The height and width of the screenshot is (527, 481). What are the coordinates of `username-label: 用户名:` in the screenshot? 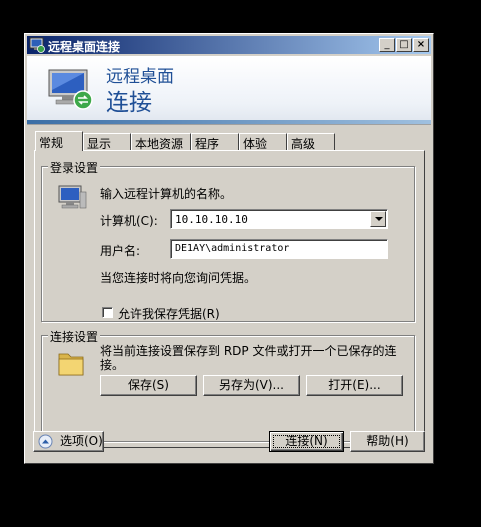 It's located at (120, 251).